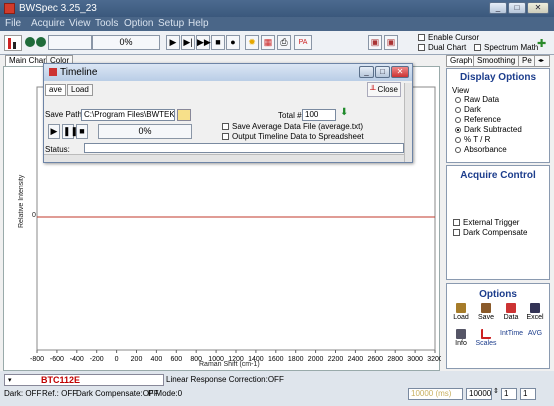 Image resolution: width=554 pixels, height=406 pixels. I want to click on peak-icon: PA, so click(303, 42).